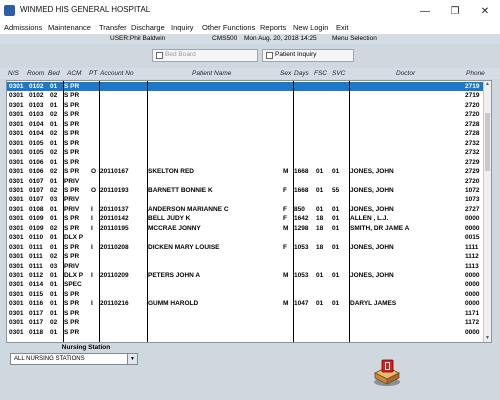 The width and height of the screenshot is (500, 400). I want to click on close-button: ✕, so click(485, 11).